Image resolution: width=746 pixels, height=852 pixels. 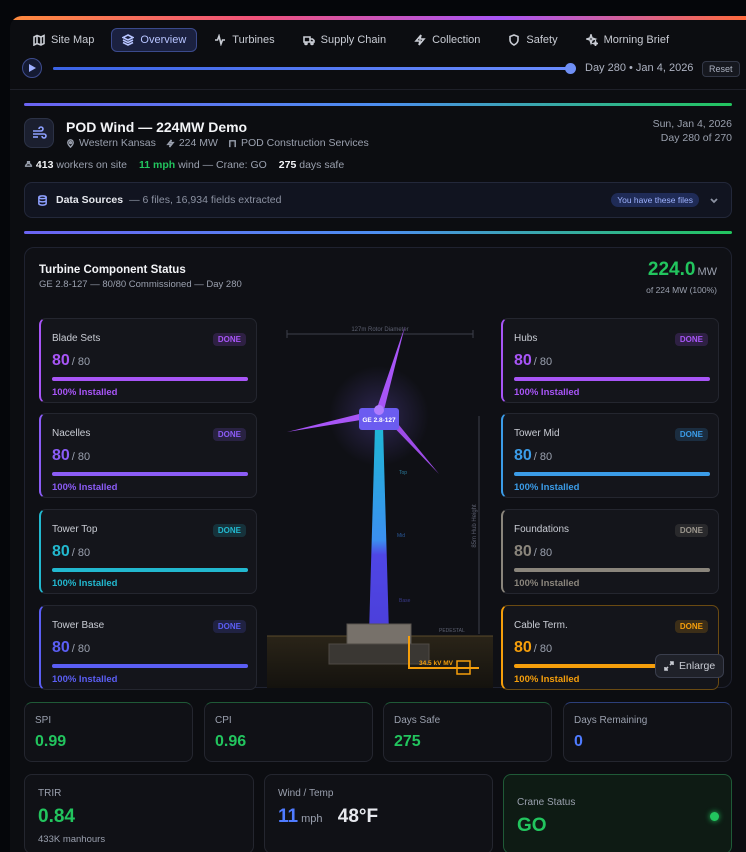 I want to click on component-card: Tower Top DONE 80/ 80 100% Installed, so click(x=148, y=551).